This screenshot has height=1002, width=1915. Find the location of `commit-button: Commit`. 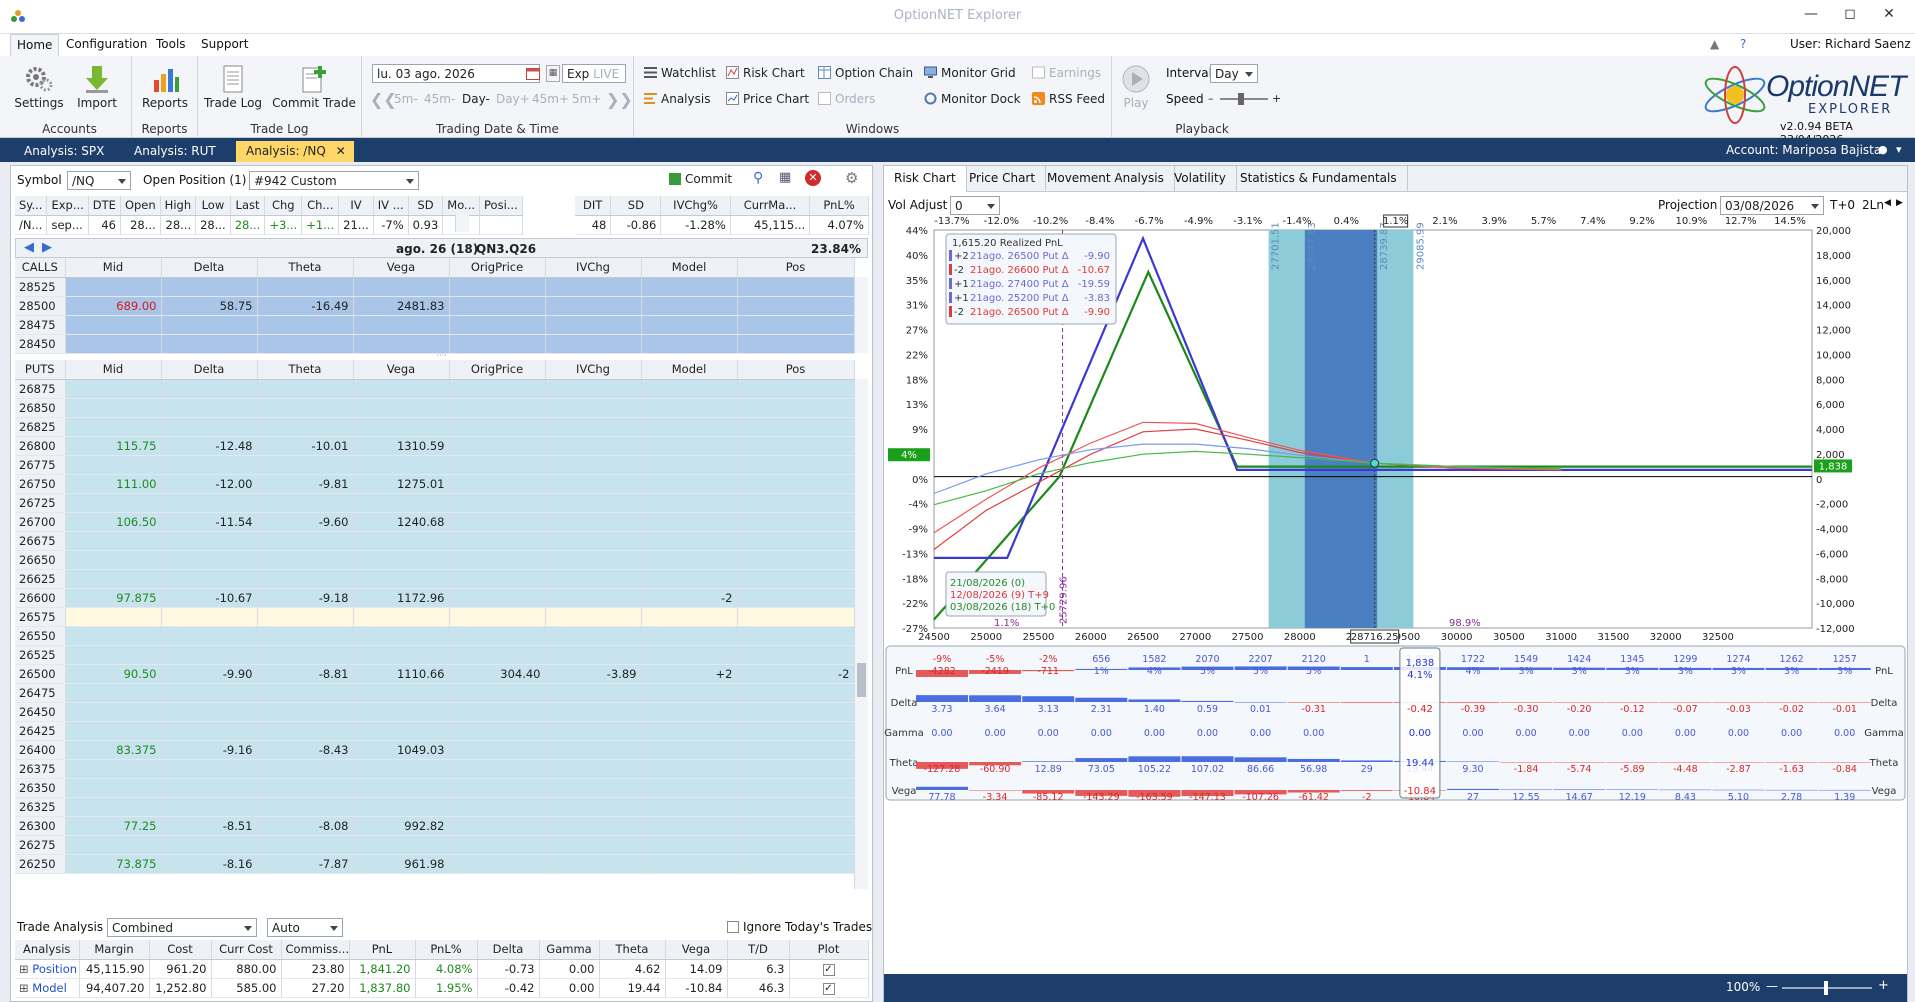

commit-button: Commit is located at coordinates (700, 179).